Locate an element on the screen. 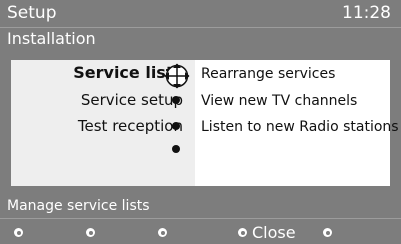 The height and width of the screenshot is (244, 401). menu-item-service-setup: Service setup is located at coordinates (132, 100).